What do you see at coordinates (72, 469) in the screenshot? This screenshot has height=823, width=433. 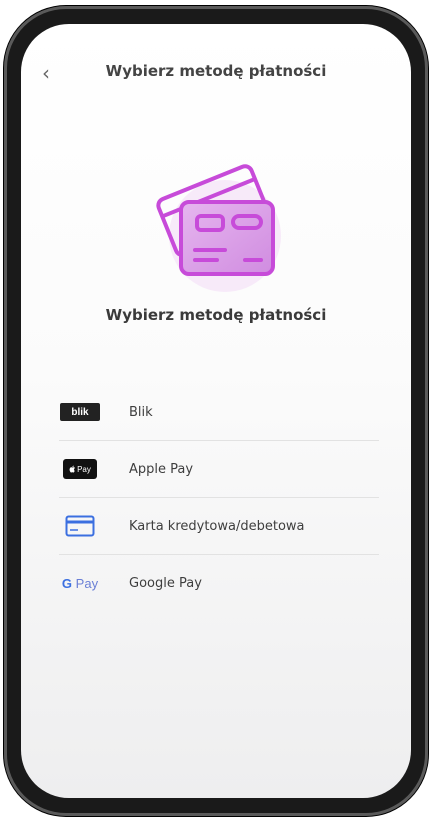 I see `apple-icon` at bounding box center [72, 469].